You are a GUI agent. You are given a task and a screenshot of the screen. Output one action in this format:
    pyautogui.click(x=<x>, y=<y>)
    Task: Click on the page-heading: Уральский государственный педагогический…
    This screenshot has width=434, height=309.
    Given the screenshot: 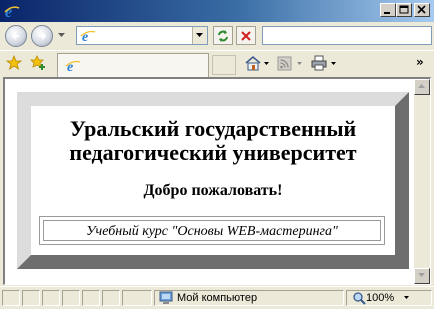 What is the action you would take?
    pyautogui.click(x=213, y=141)
    